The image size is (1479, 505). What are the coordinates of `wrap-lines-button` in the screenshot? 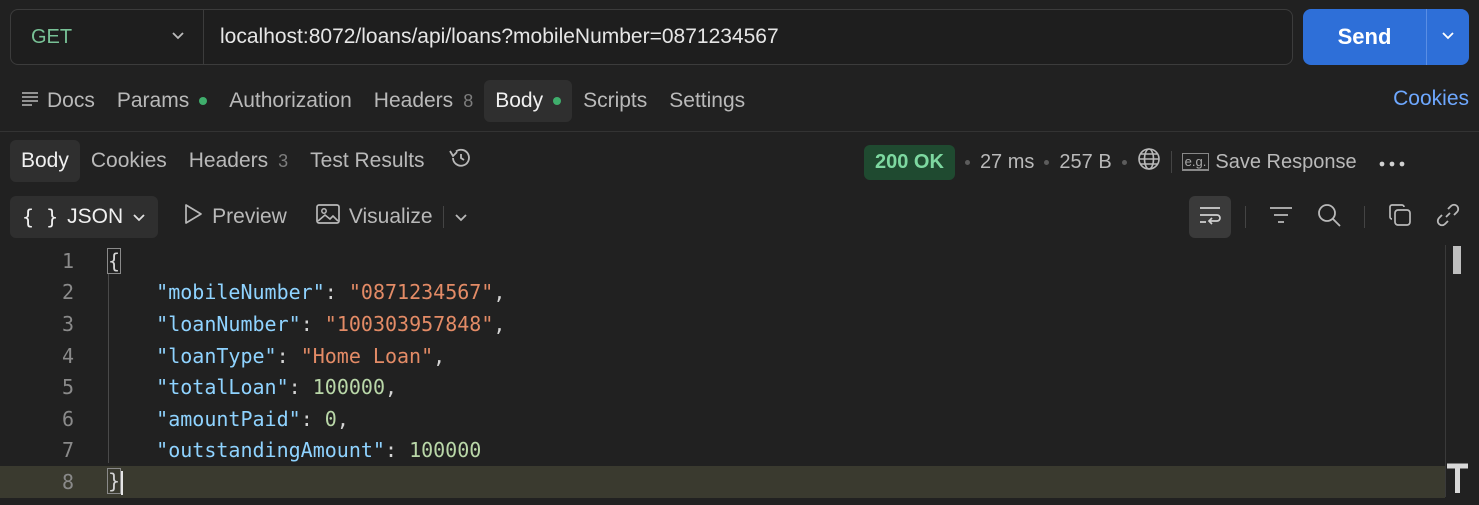 It's located at (1210, 217).